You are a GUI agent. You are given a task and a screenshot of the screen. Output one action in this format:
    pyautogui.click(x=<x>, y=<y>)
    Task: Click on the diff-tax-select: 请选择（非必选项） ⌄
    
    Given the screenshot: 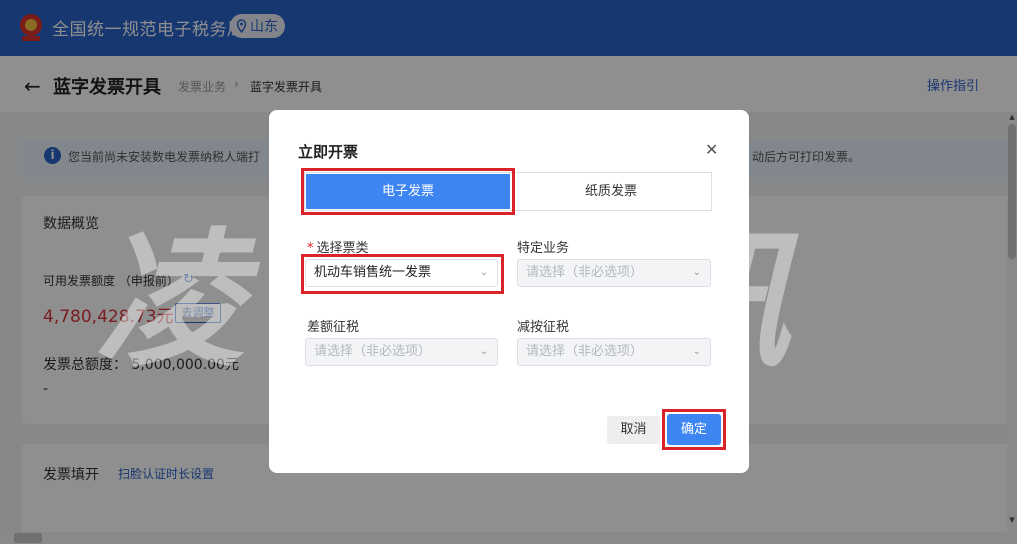 What is the action you would take?
    pyautogui.click(x=401, y=352)
    